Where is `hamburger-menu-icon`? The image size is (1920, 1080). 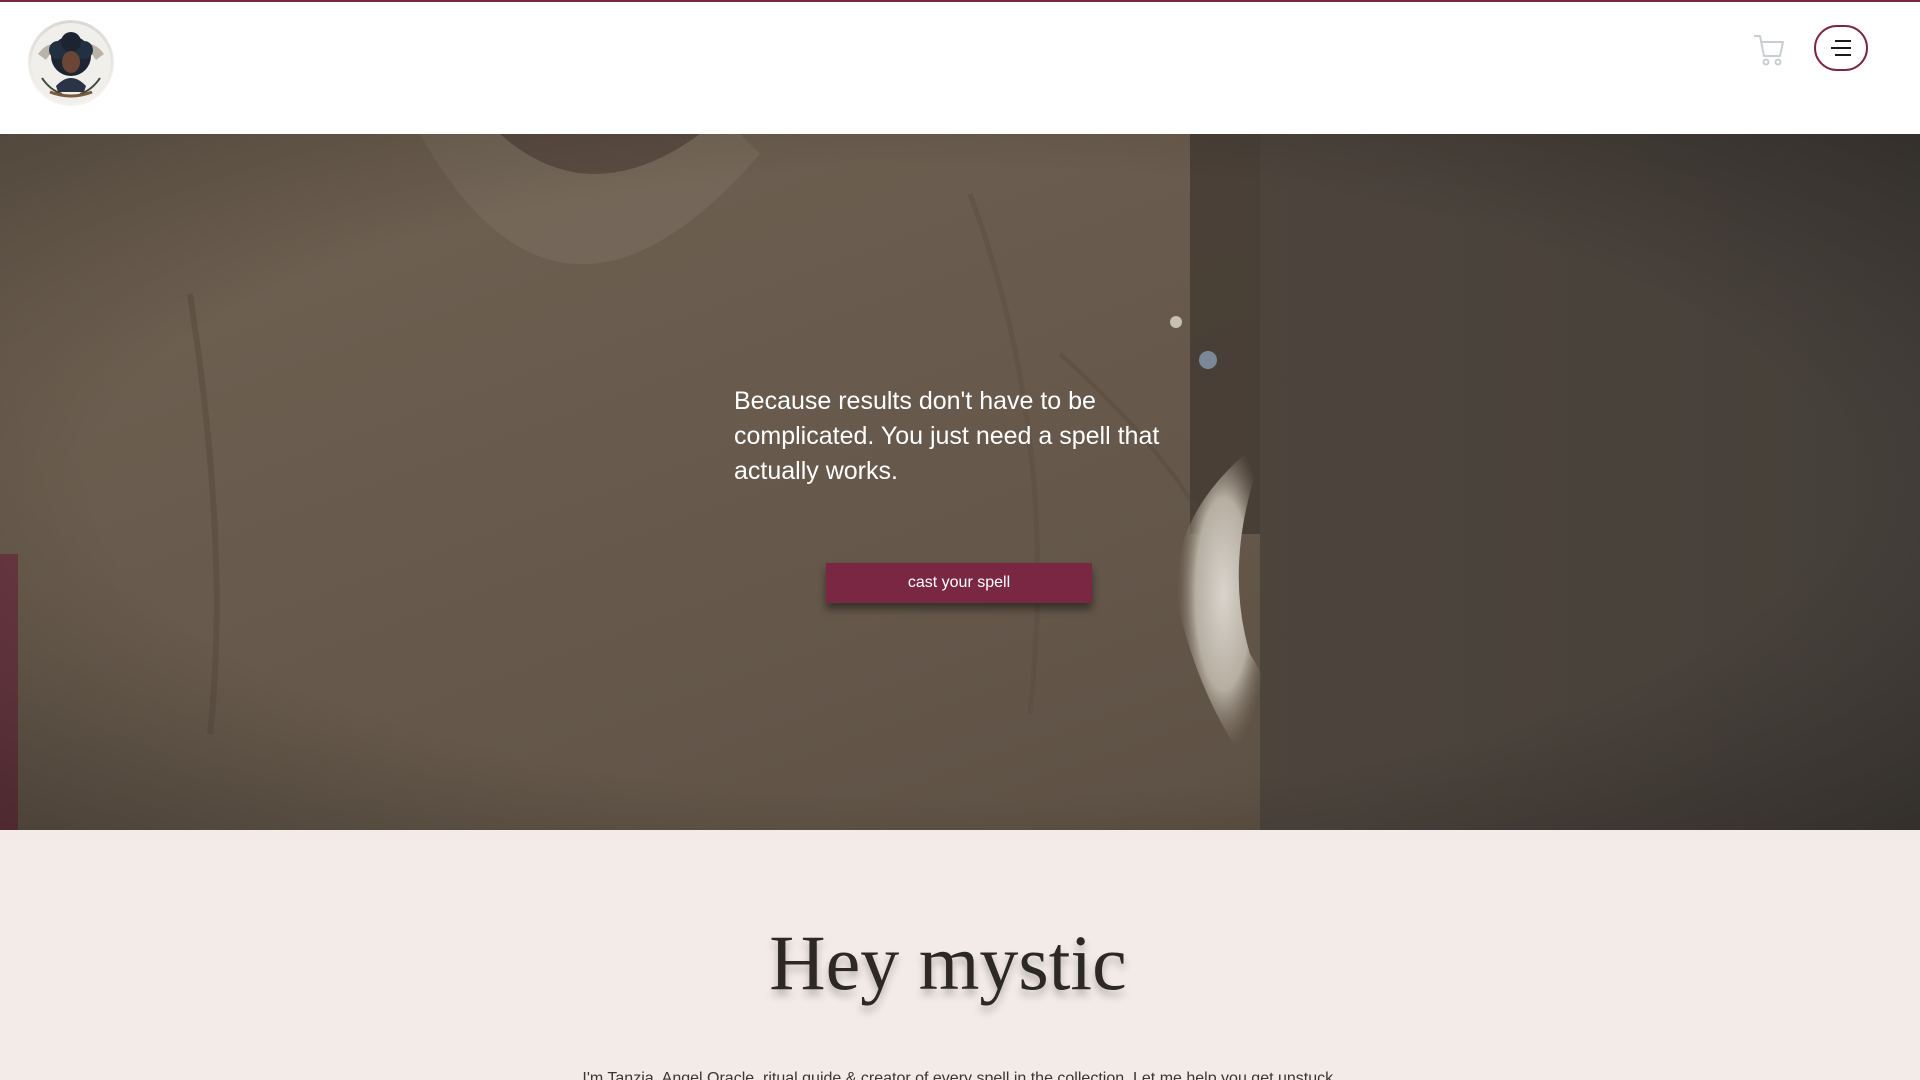 hamburger-menu-icon is located at coordinates (1841, 48).